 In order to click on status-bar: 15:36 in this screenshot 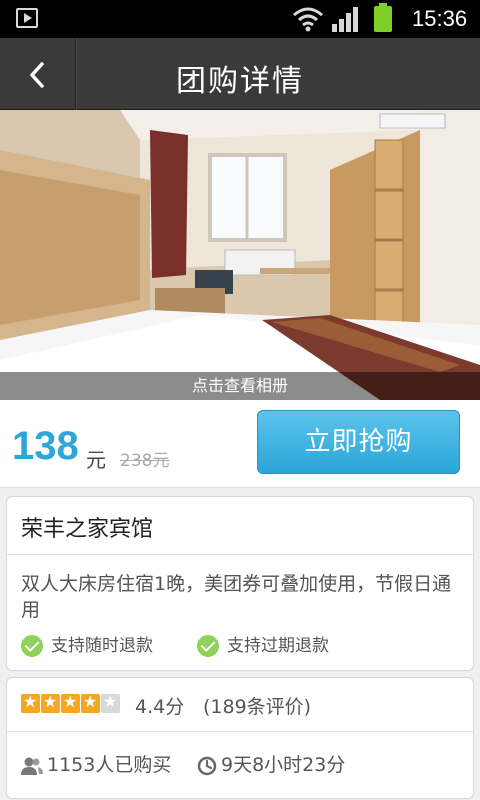, I will do `click(240, 19)`.